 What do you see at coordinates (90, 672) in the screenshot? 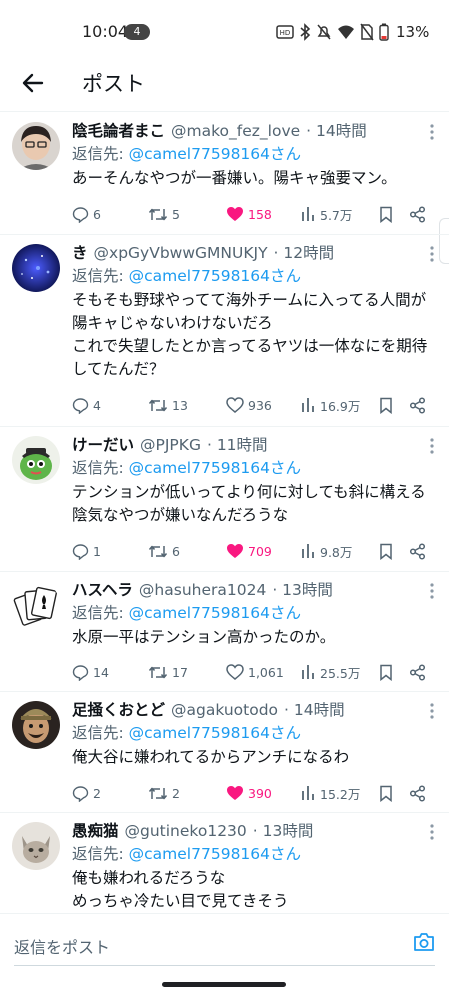
I see `reply-button: 14` at bounding box center [90, 672].